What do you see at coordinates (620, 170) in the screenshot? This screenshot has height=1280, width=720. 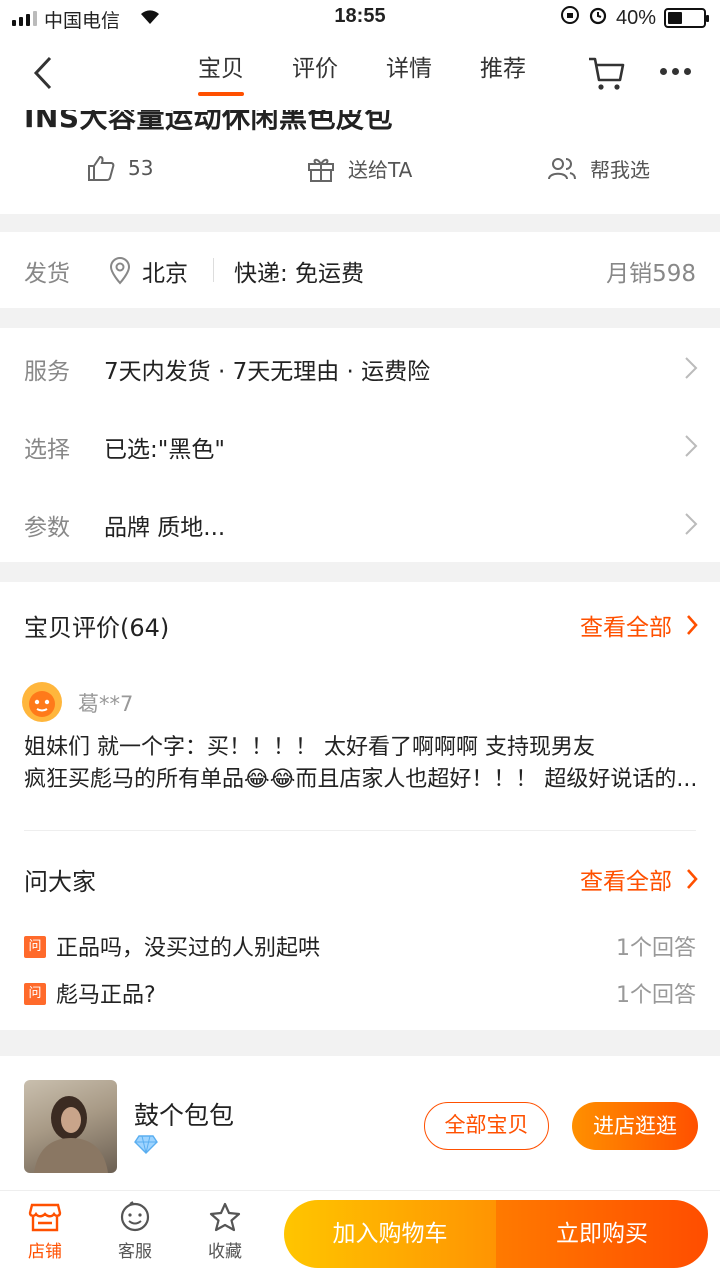 I see `help-choose-label: 帮我选` at bounding box center [620, 170].